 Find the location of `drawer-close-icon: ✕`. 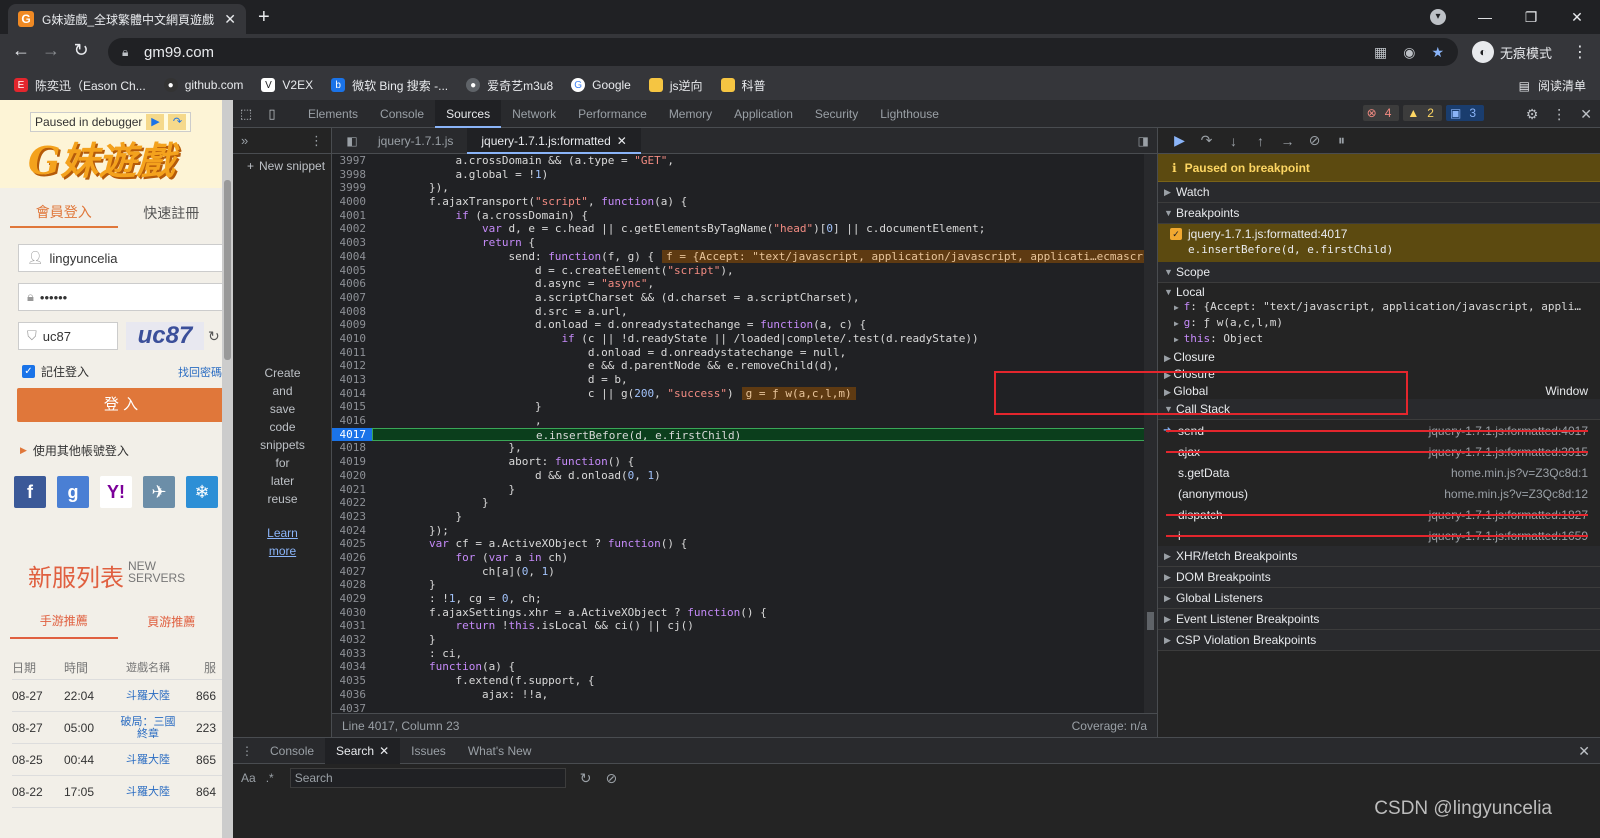

drawer-close-icon: ✕ is located at coordinates (1584, 751).